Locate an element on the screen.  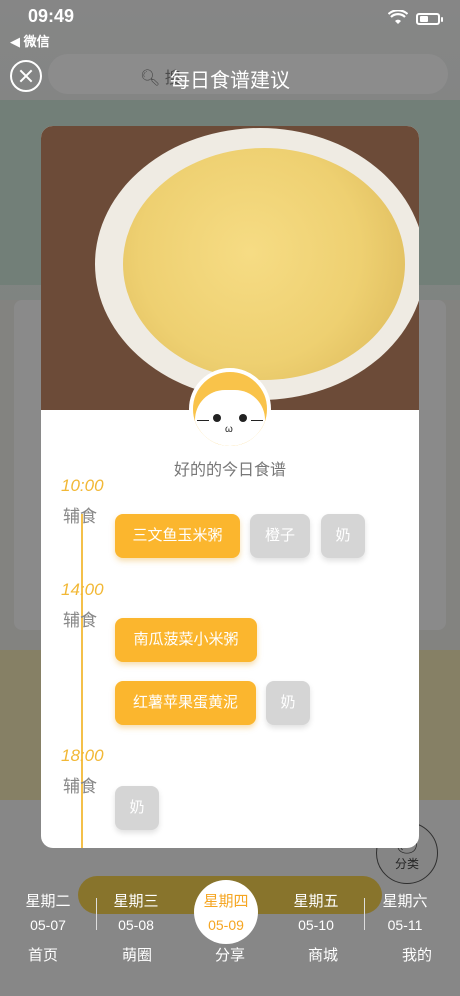
slot-time: 10:00 is located at coordinates (82, 485).